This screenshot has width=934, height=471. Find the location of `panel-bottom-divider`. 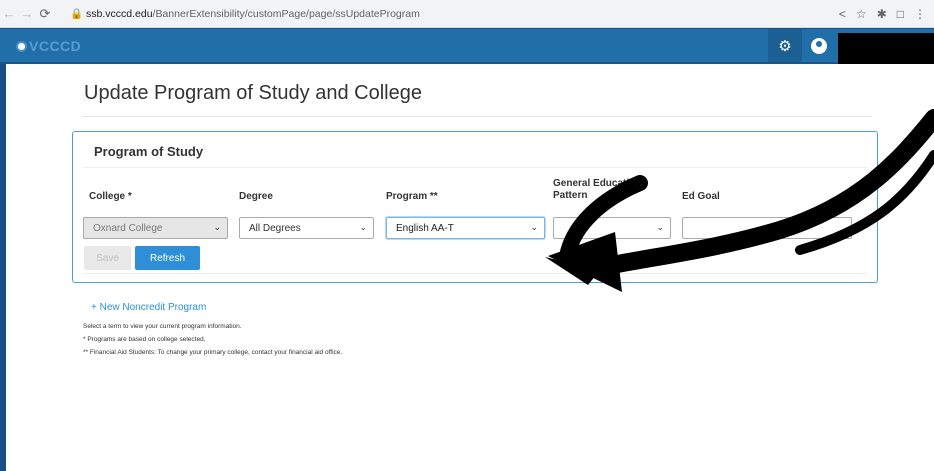

panel-bottom-divider is located at coordinates (475, 273).